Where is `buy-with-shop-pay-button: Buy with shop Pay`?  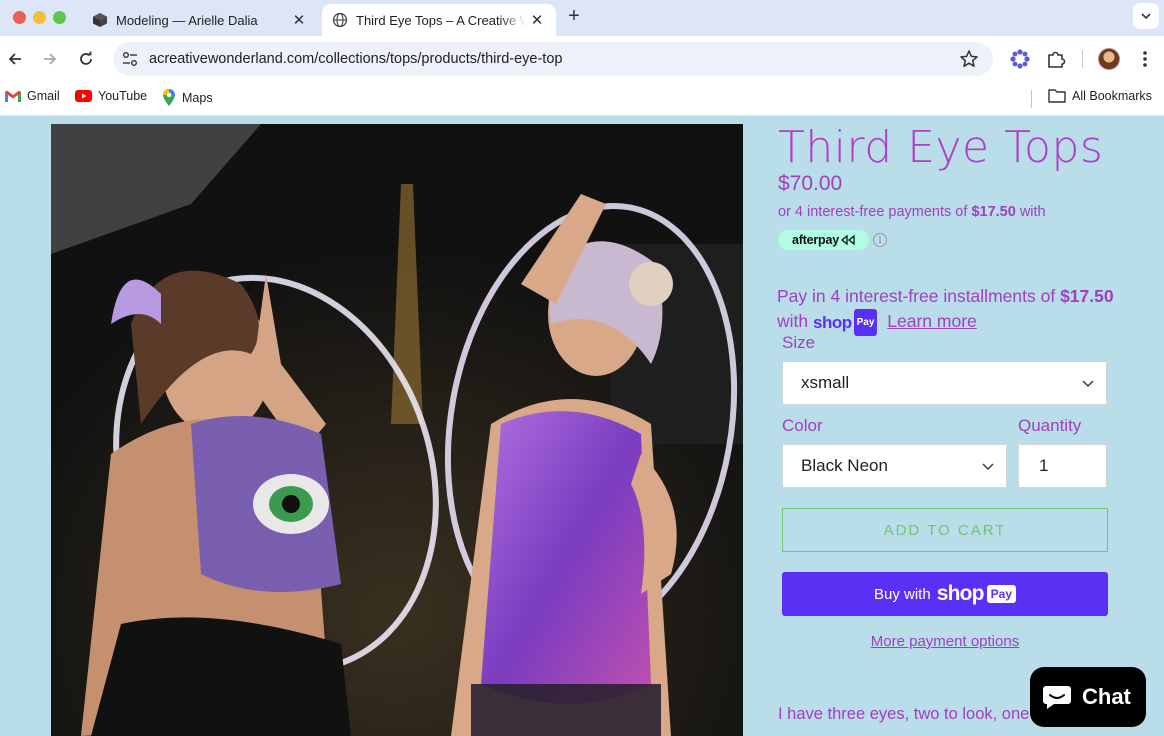
buy-with-shop-pay-button: Buy with shop Pay is located at coordinates (945, 594).